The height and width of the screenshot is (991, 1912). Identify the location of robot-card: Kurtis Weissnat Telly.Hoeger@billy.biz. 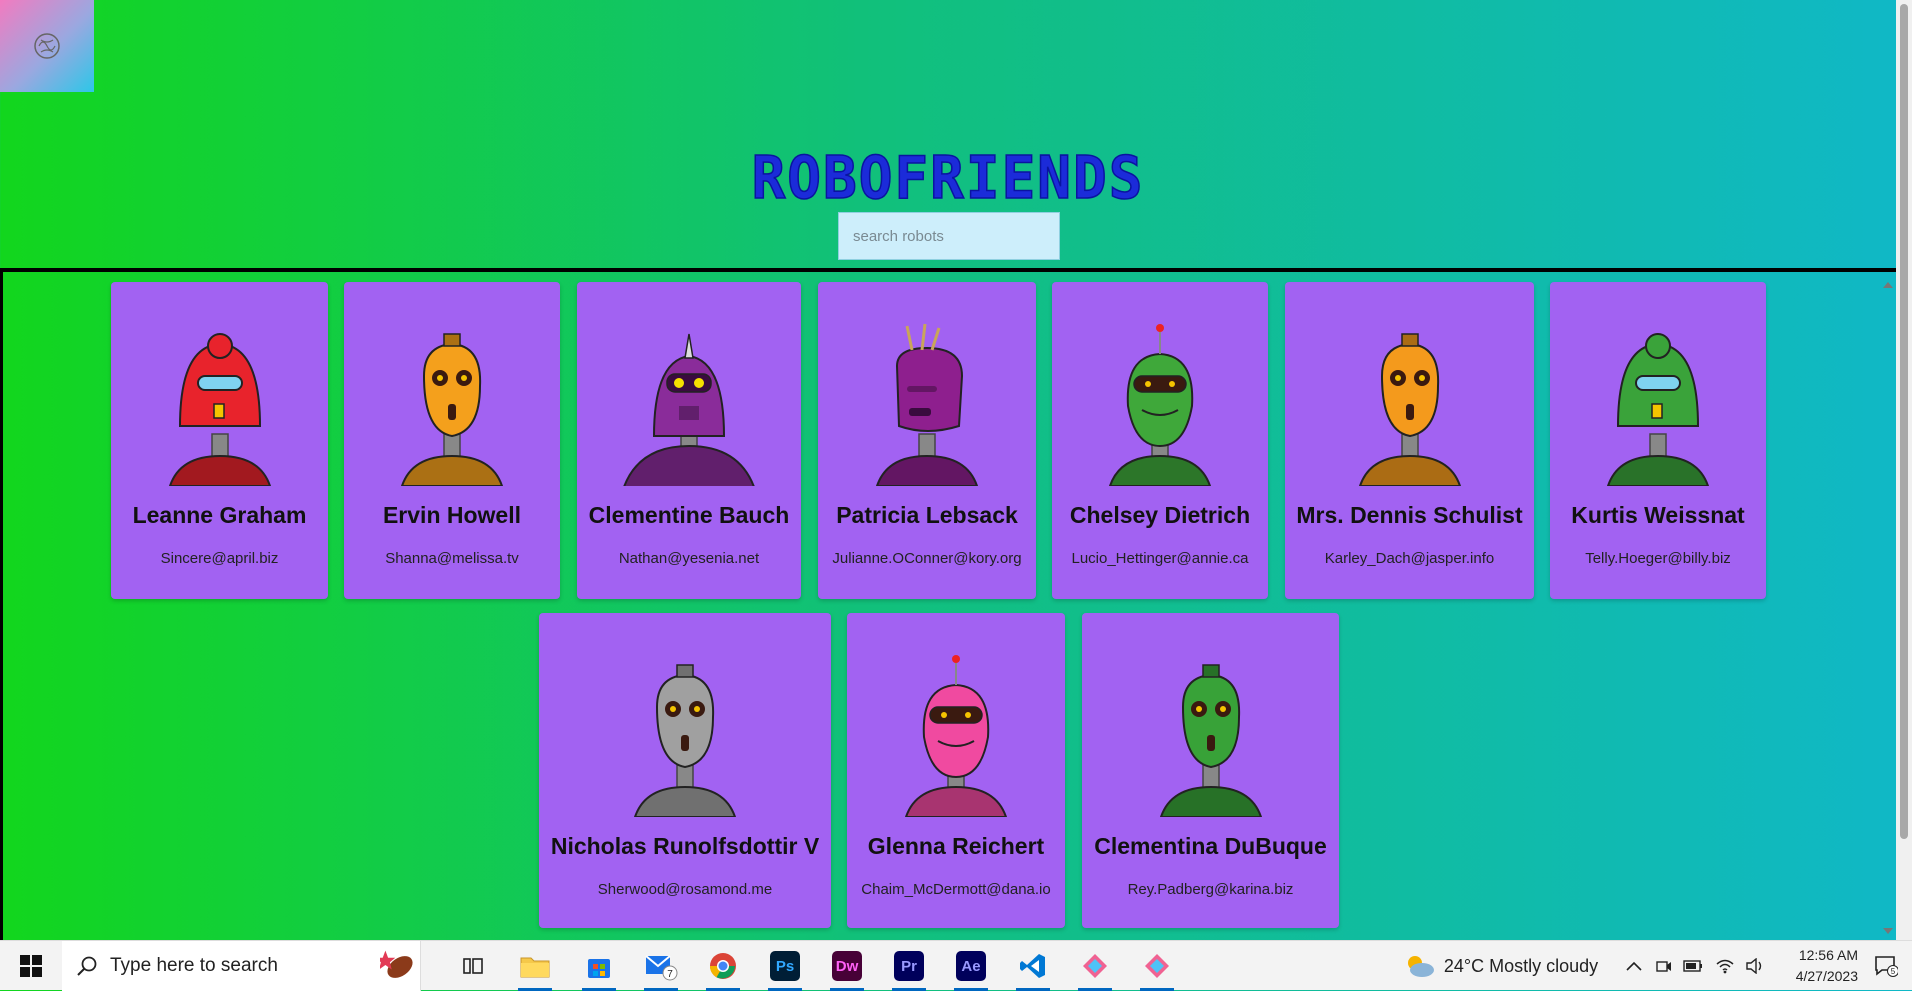
(1658, 440).